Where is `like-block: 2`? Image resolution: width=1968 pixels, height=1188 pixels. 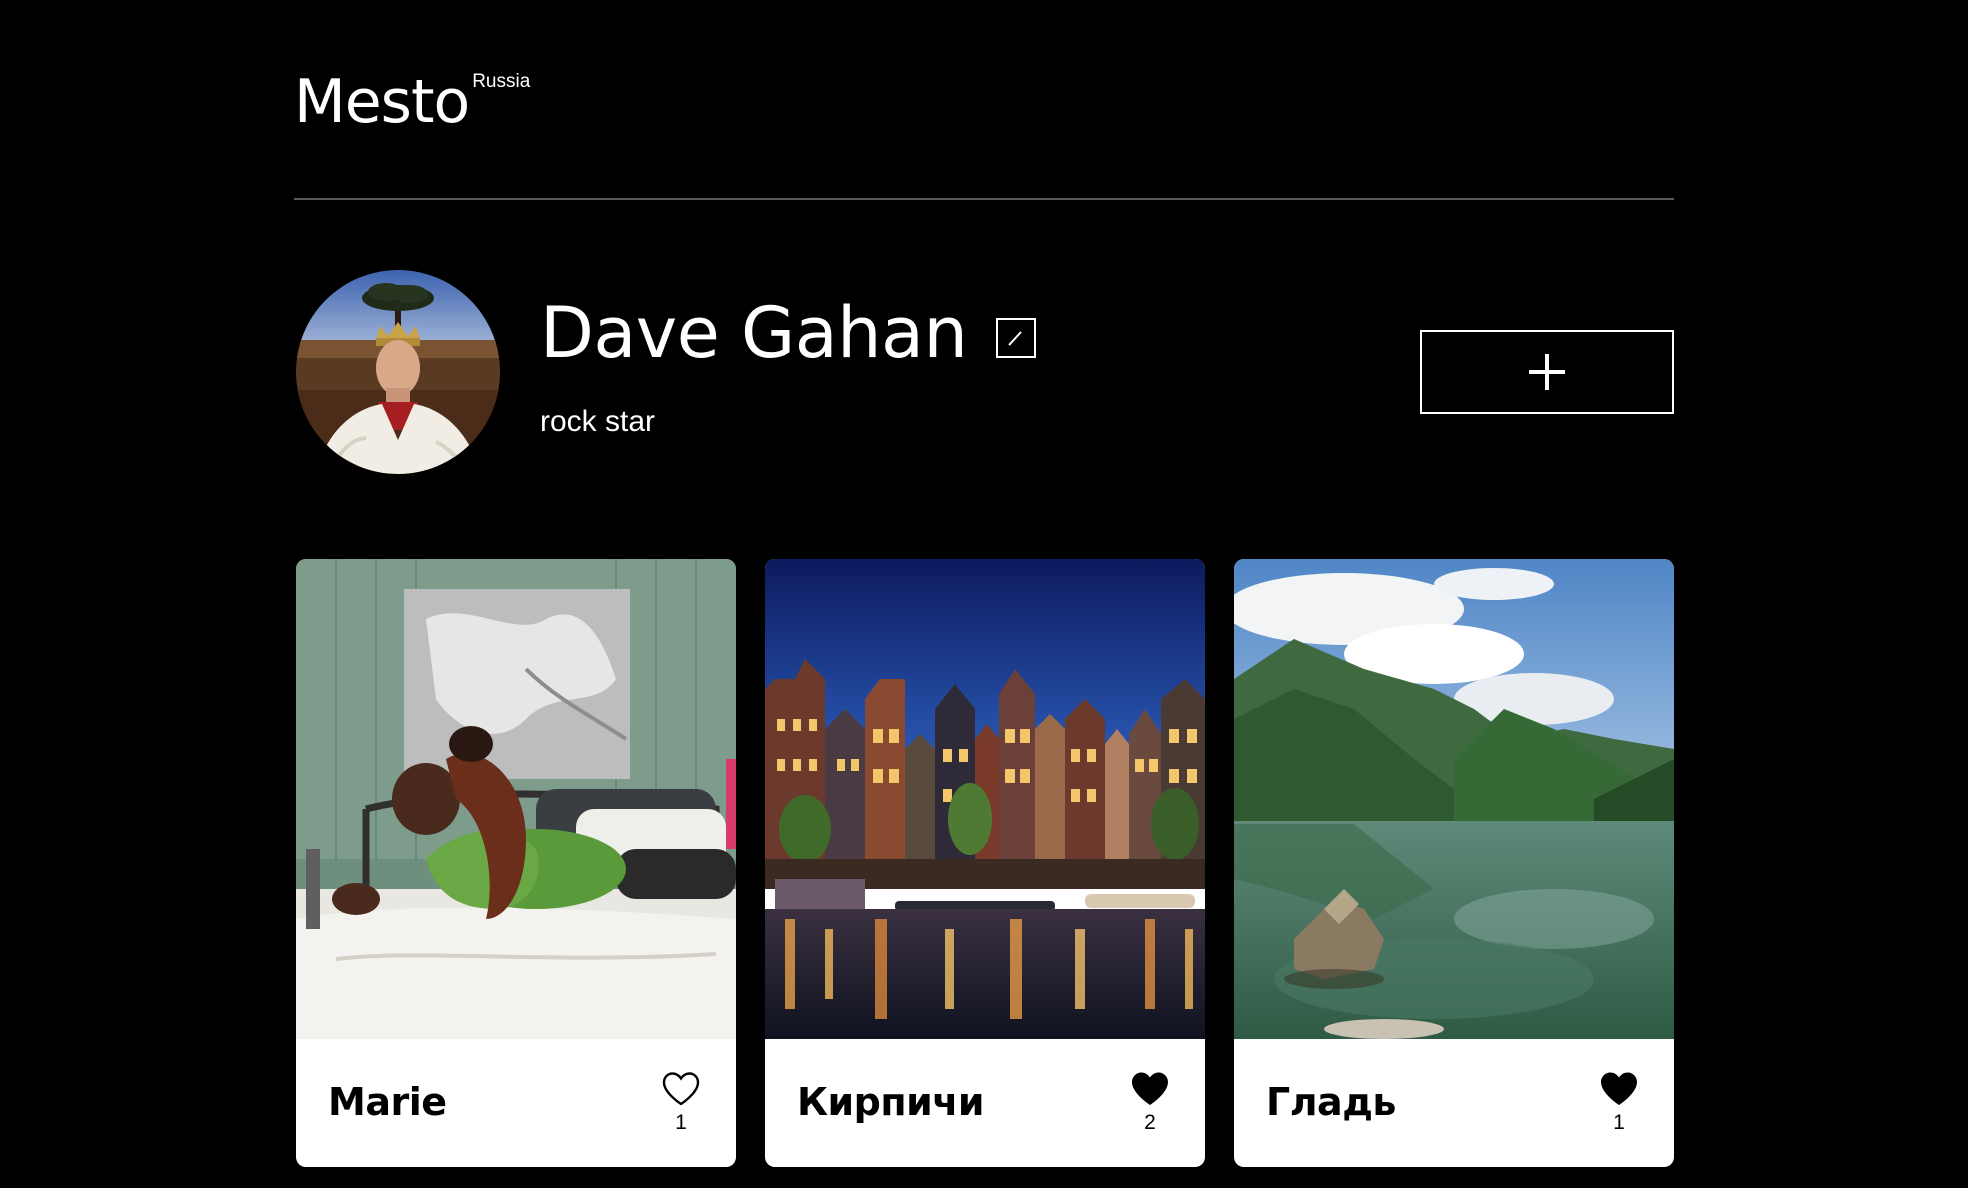 like-block: 2 is located at coordinates (1150, 1103).